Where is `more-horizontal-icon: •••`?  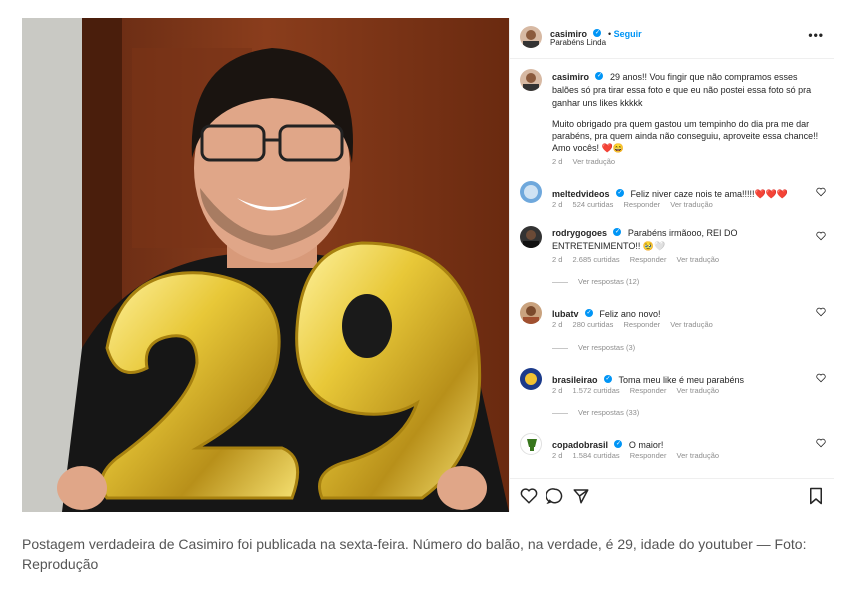
more-horizontal-icon: ••• is located at coordinates (816, 35).